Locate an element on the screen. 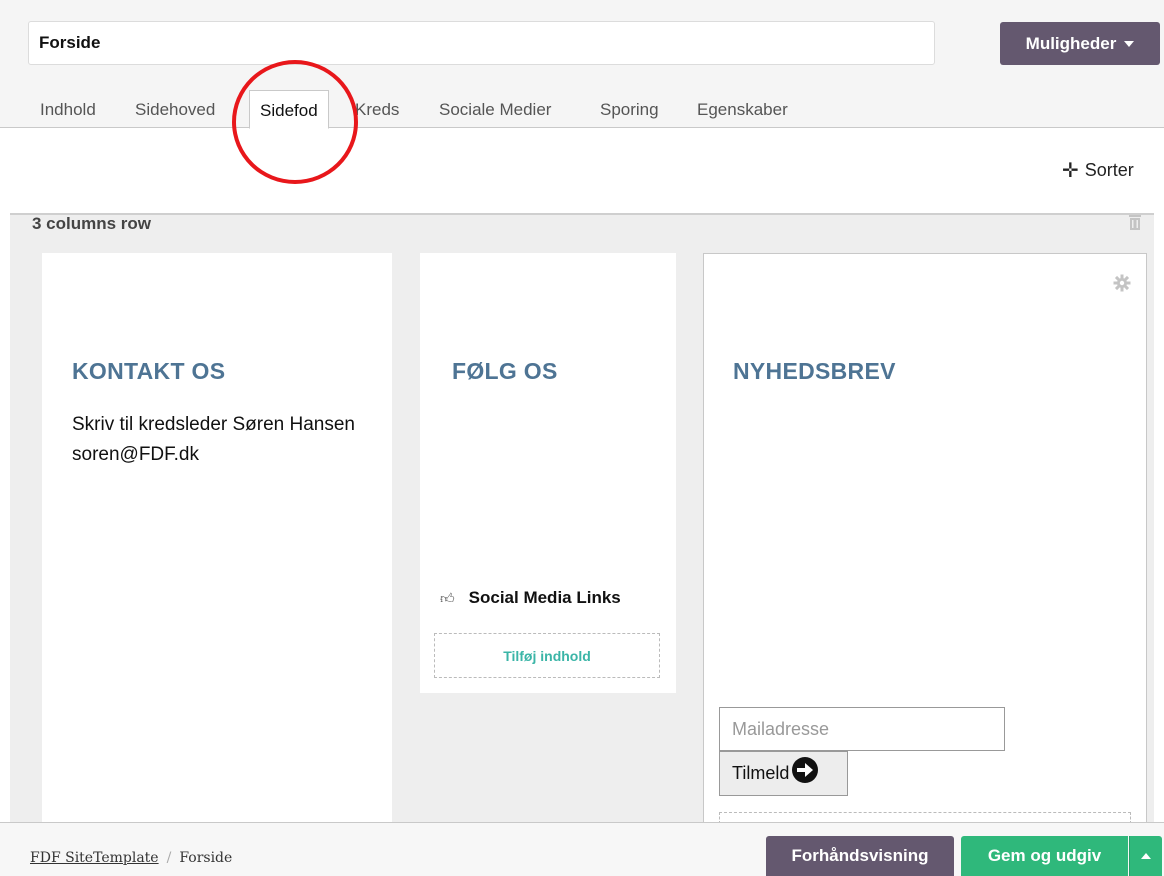  tab-sidefod: Sidefod is located at coordinates (289, 109).